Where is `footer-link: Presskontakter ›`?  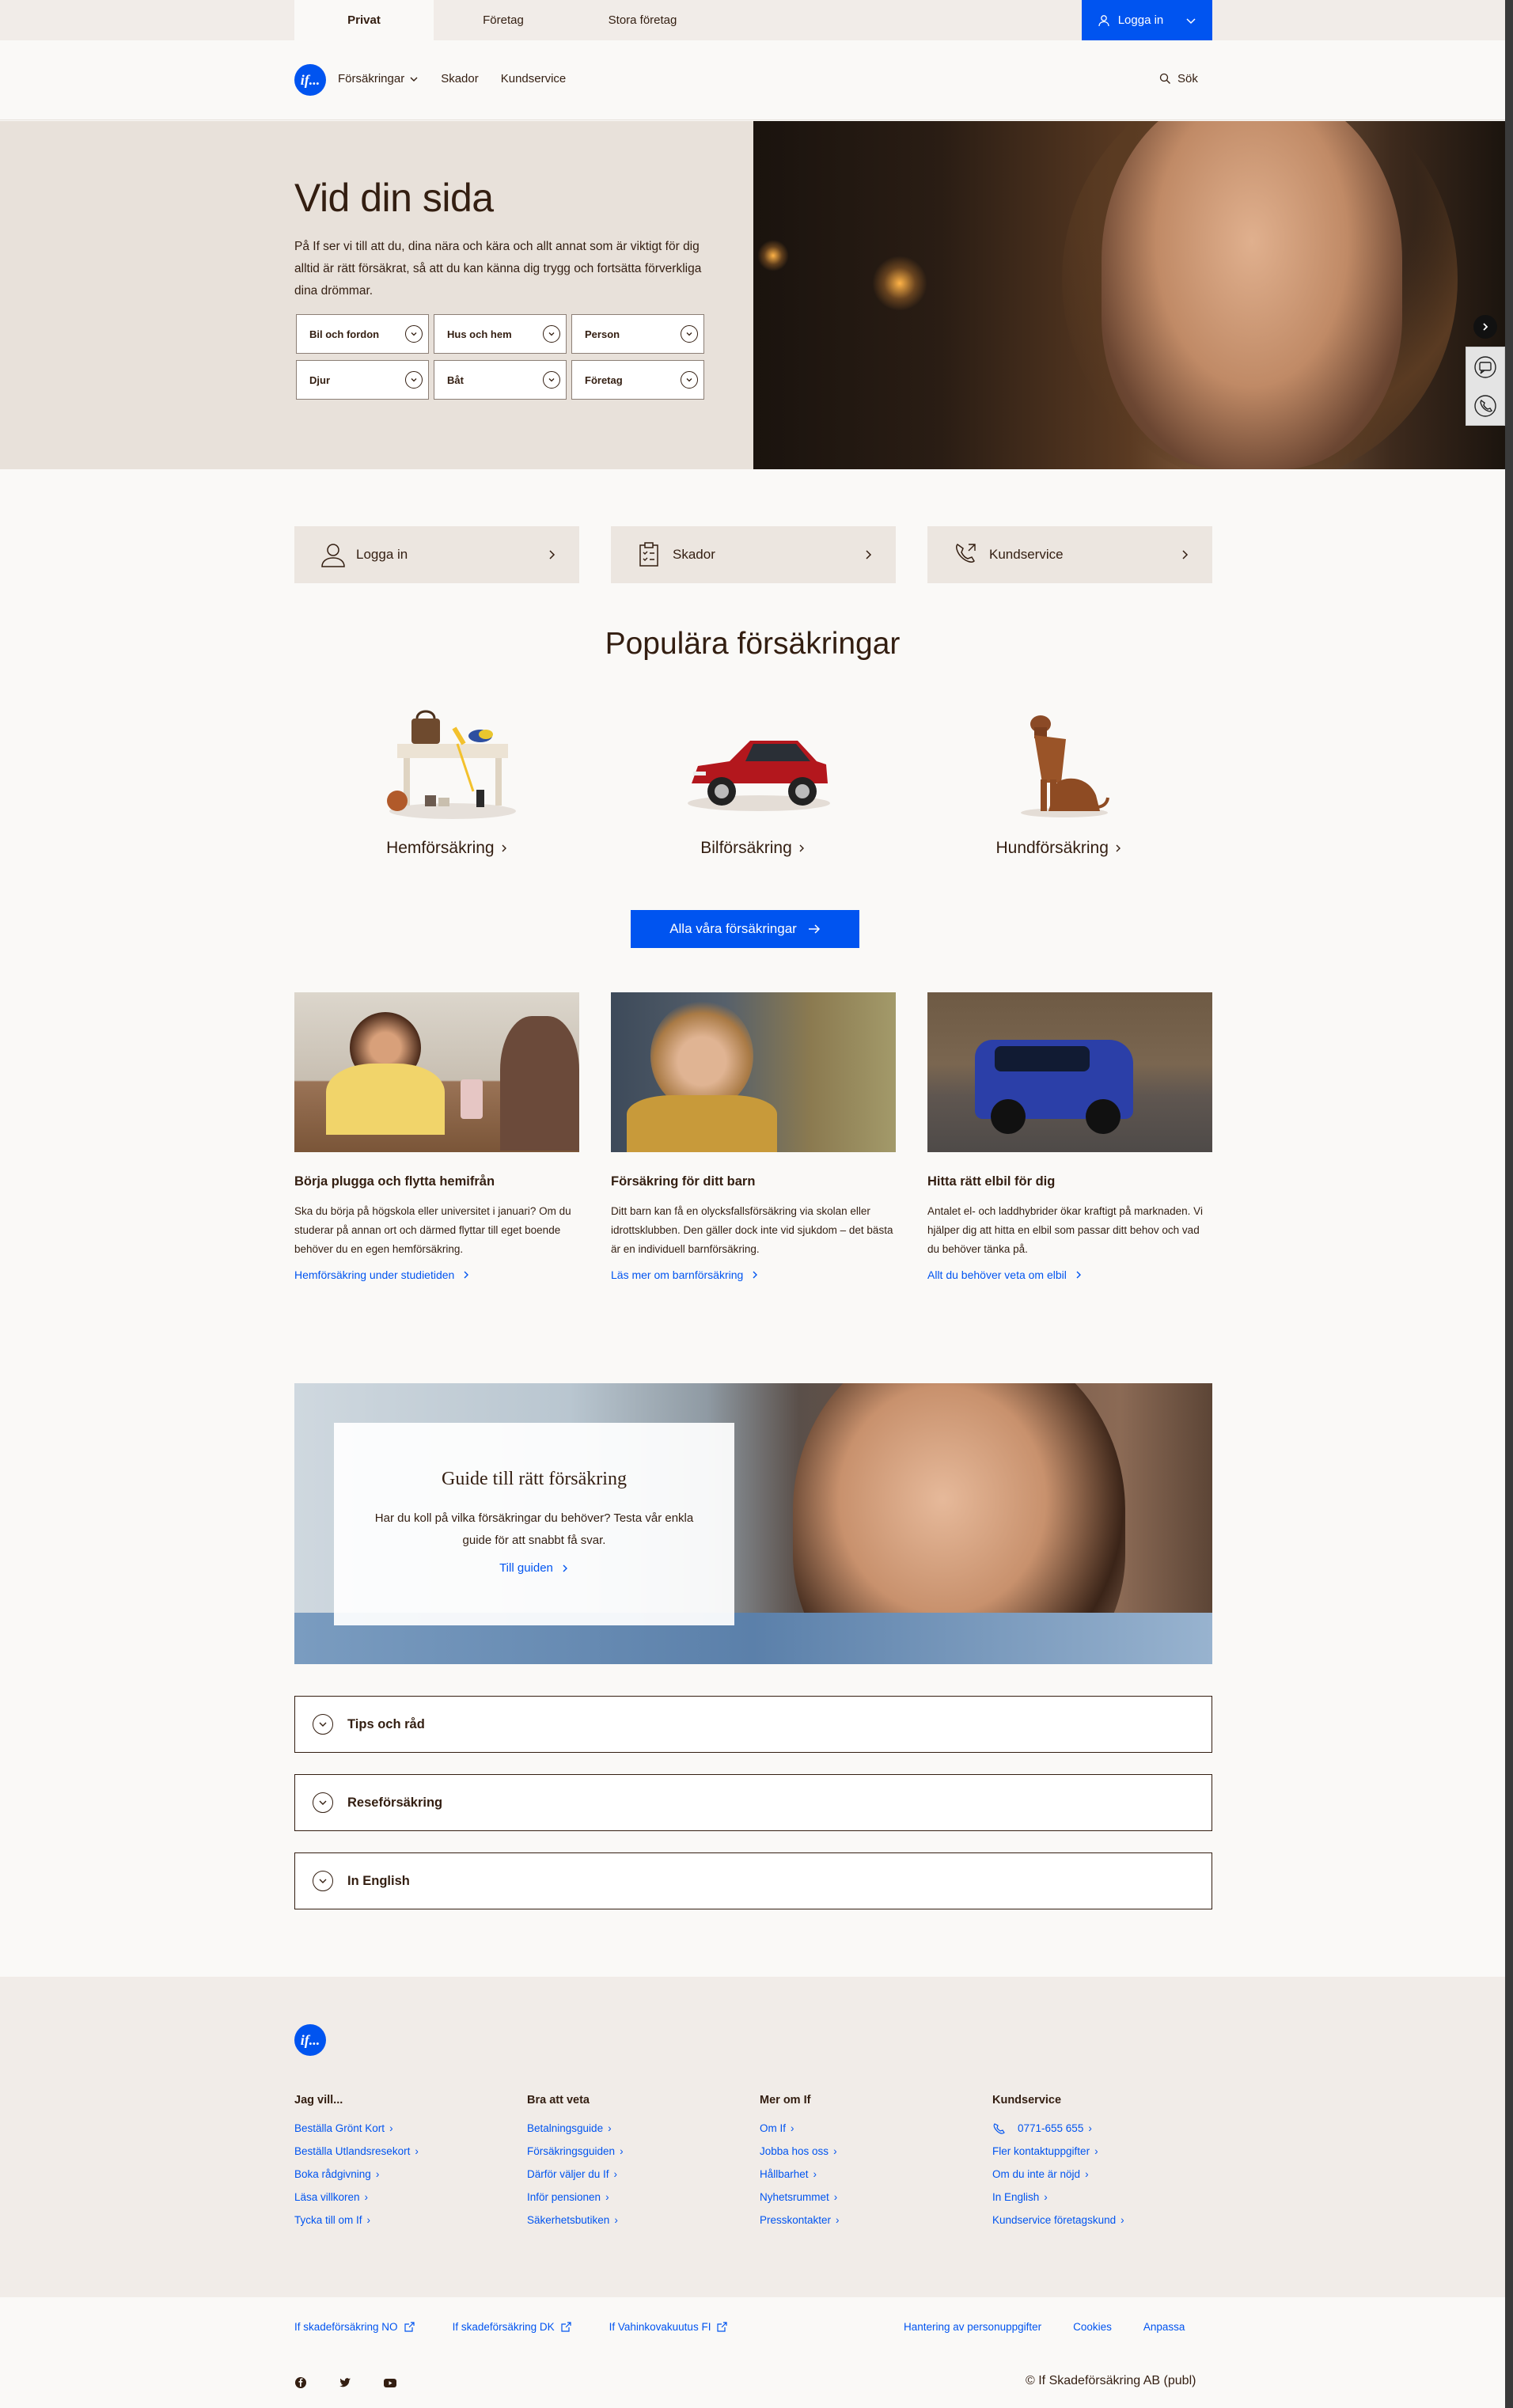
footer-link: Presskontakter › is located at coordinates (876, 2220).